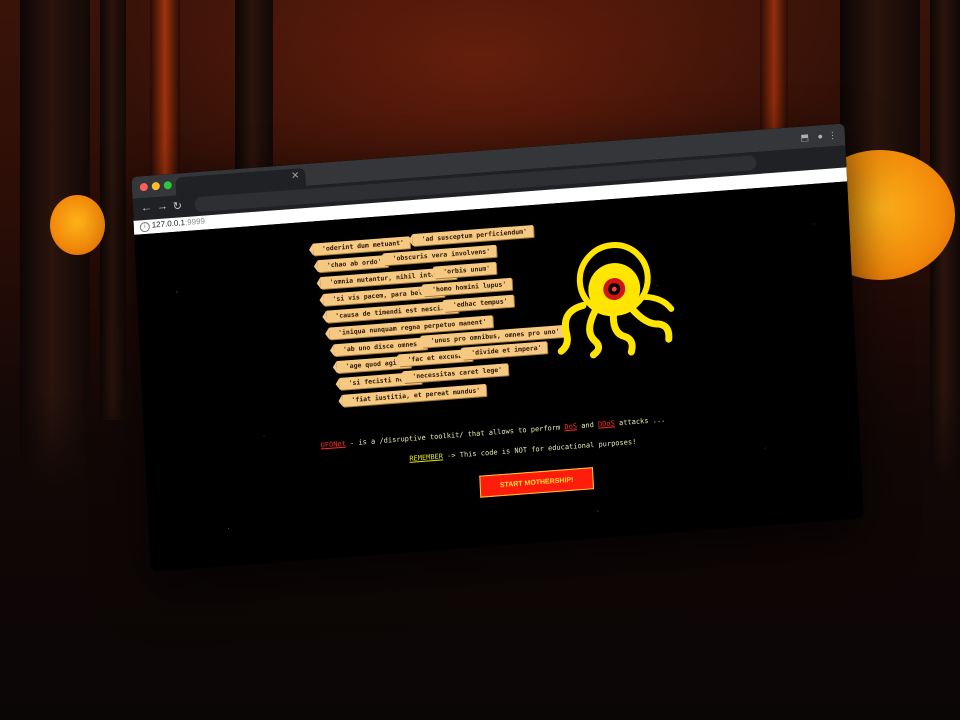 The width and height of the screenshot is (960, 720). What do you see at coordinates (820, 136) in the screenshot?
I see `profile-icon: ●` at bounding box center [820, 136].